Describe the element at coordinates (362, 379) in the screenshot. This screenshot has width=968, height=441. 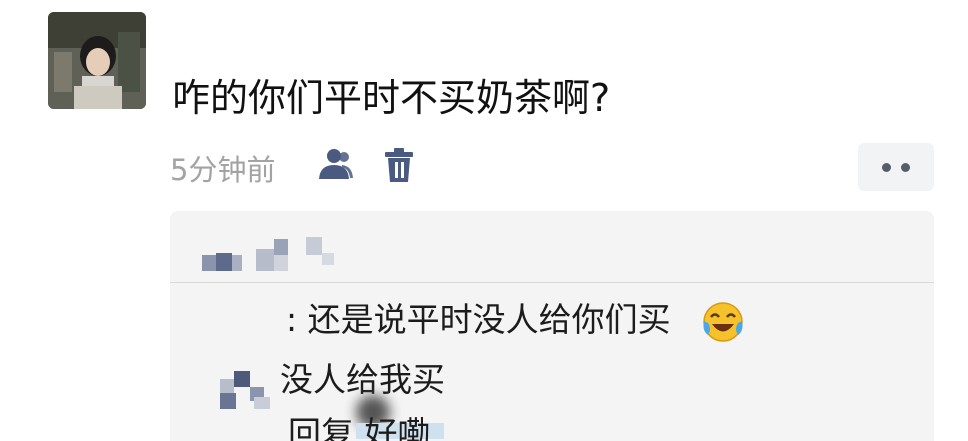
I see `comment-text-2: 没人给我买` at that location.